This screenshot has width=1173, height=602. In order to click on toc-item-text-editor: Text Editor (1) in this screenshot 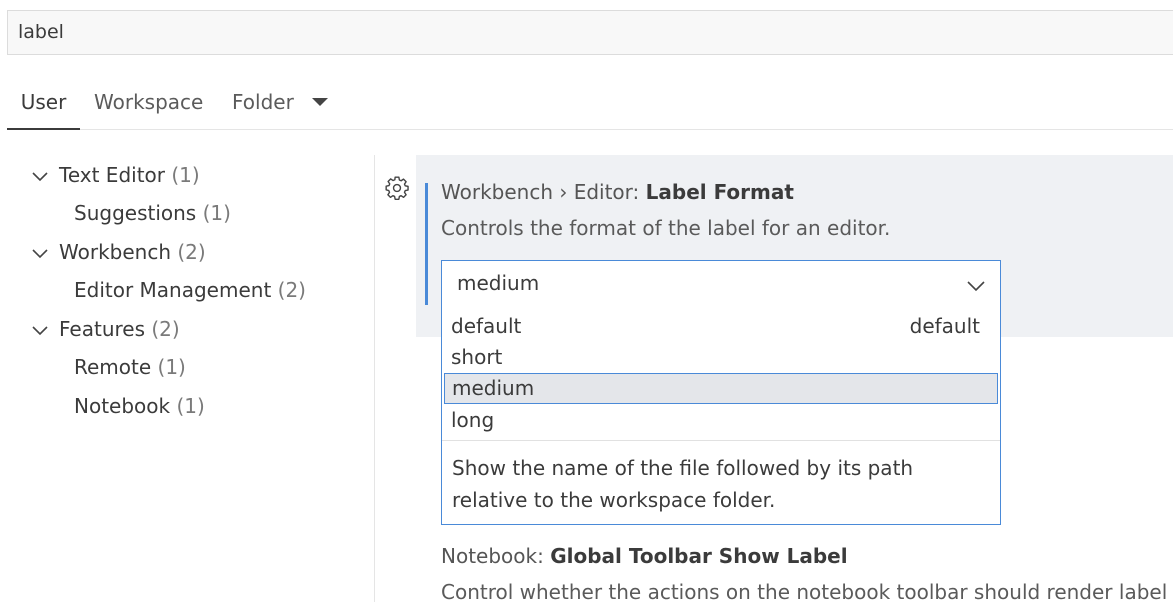, I will do `click(129, 175)`.